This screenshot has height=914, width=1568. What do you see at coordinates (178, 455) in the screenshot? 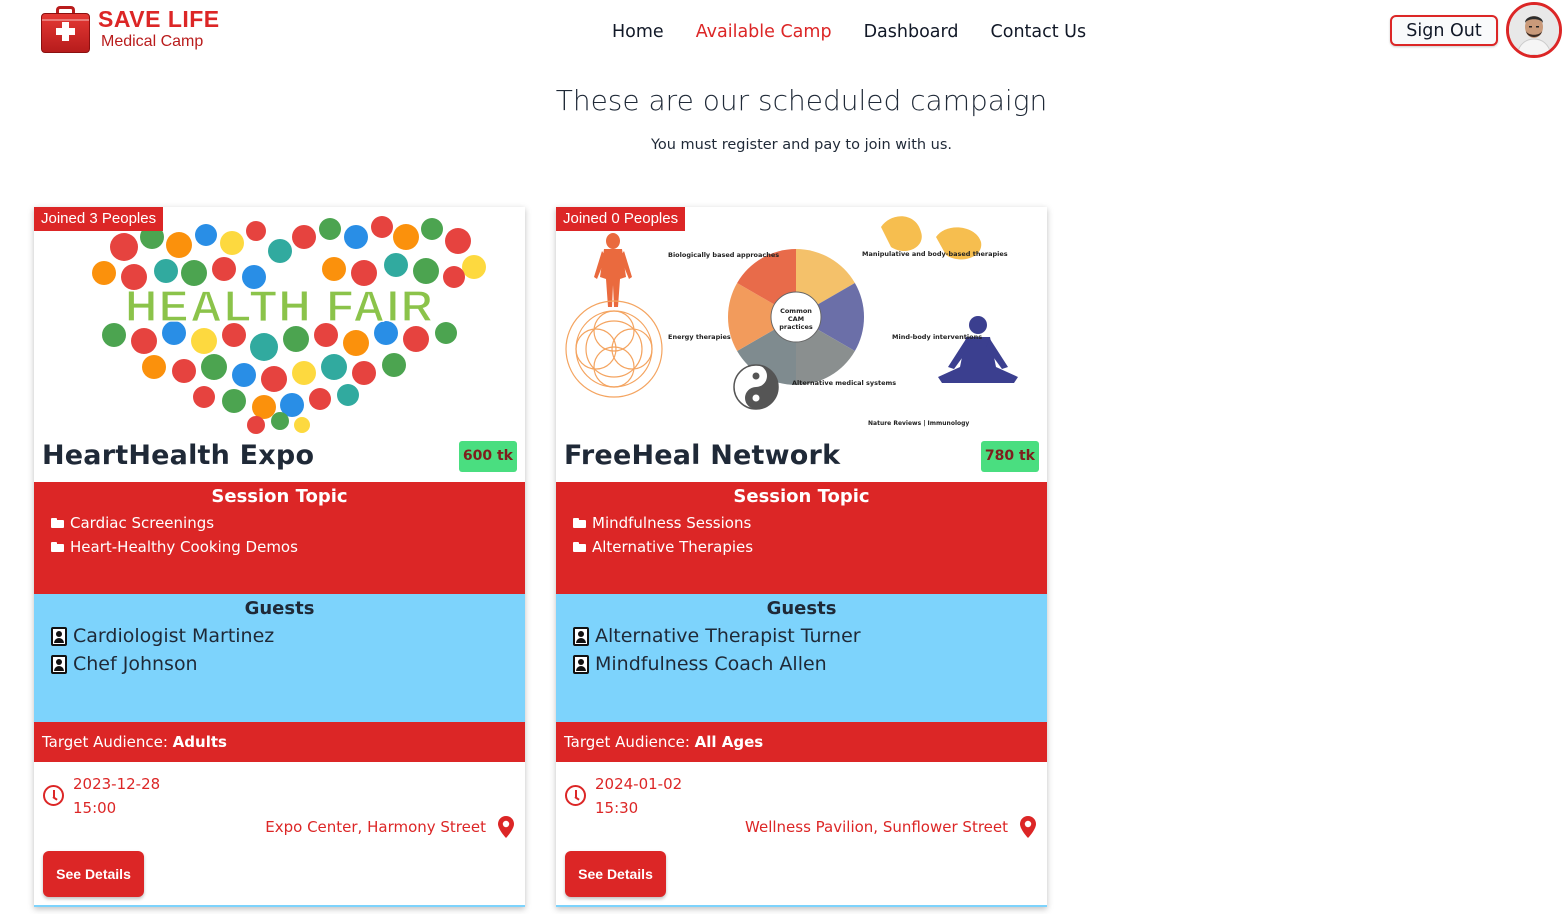
I see `camp-name: HeartHealth Expo` at bounding box center [178, 455].